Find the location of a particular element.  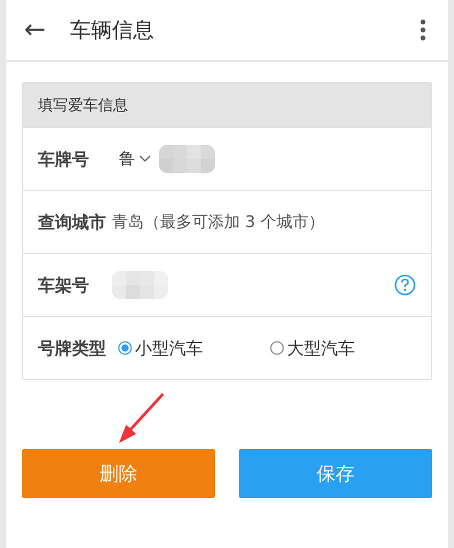

city-value: 青岛（最多可添加 3 个城市） is located at coordinates (218, 222).